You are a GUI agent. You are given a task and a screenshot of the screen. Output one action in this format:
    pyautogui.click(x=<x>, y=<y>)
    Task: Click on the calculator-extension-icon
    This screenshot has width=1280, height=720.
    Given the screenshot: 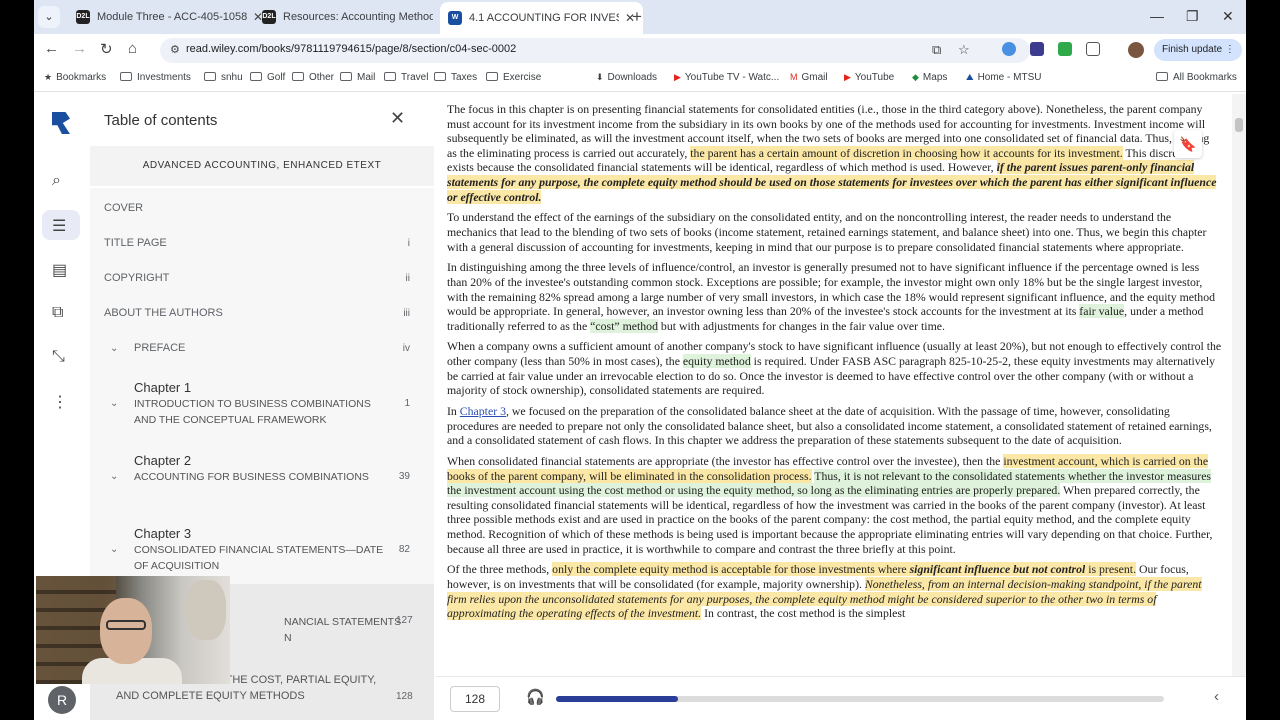 What is the action you would take?
    pyautogui.click(x=1037, y=49)
    